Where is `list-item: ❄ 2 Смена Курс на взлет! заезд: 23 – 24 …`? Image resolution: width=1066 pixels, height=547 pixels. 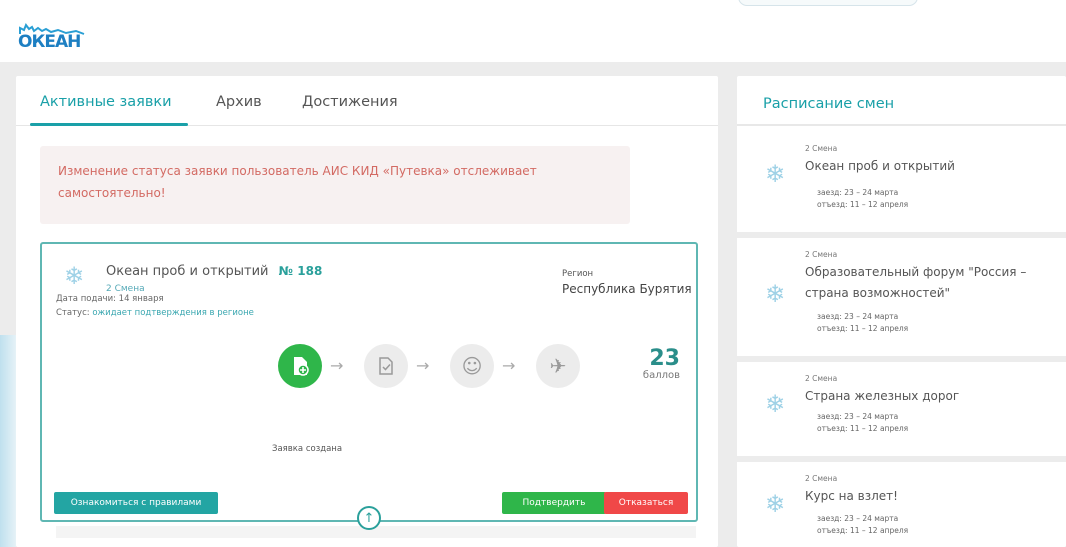
list-item: ❄ 2 Смена Курс на взлет! заезд: 23 – 24 … is located at coordinates (901, 504).